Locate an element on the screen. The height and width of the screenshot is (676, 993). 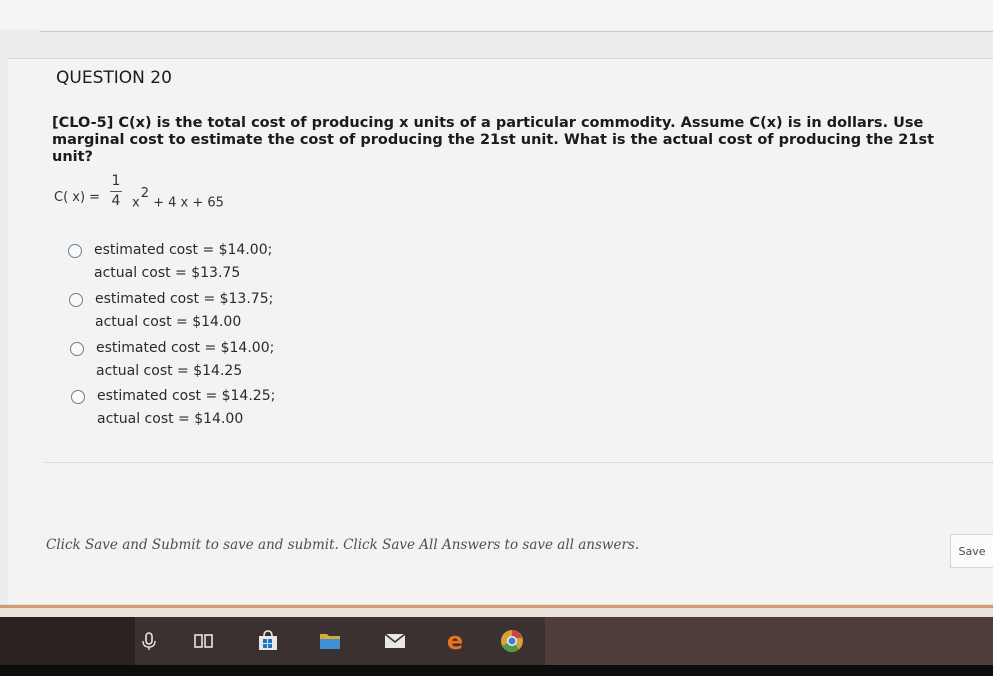
formula-numerator: 1 is located at coordinates (116, 181).